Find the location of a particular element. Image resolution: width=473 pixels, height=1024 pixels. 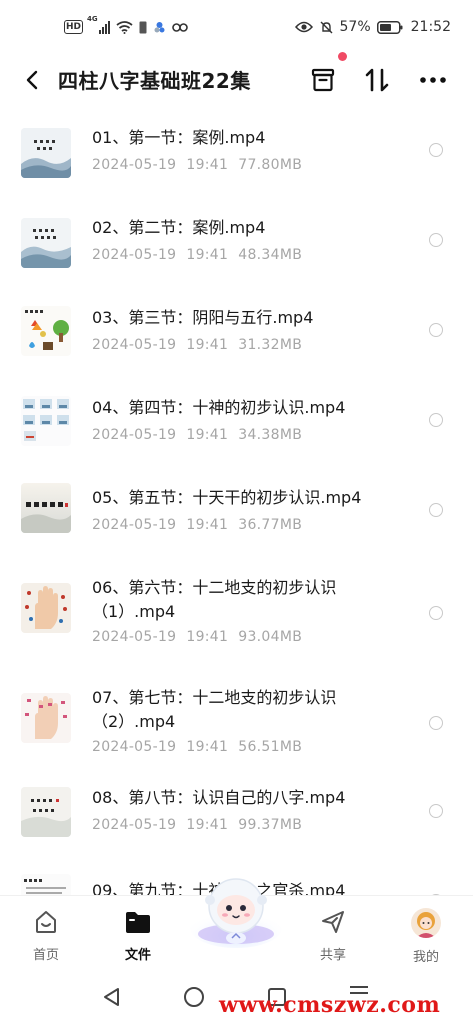

eye-icon is located at coordinates (303, 27).